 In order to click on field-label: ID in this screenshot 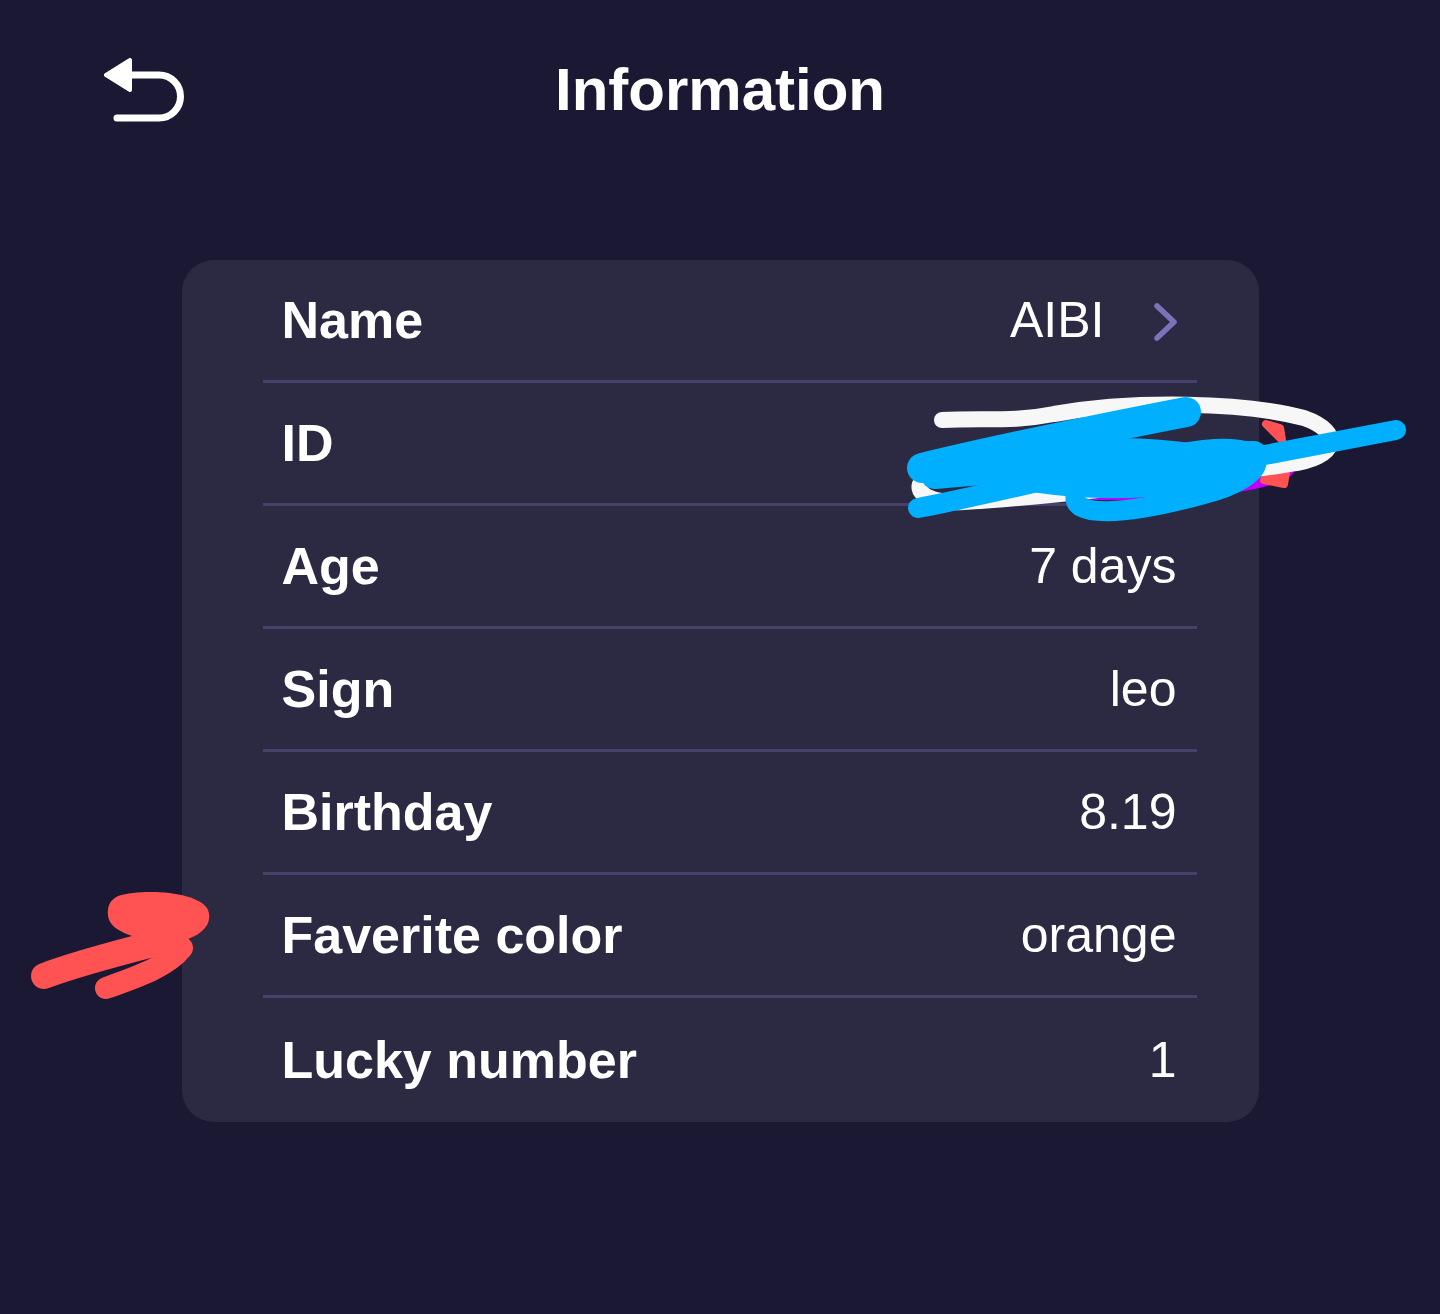, I will do `click(307, 443)`.